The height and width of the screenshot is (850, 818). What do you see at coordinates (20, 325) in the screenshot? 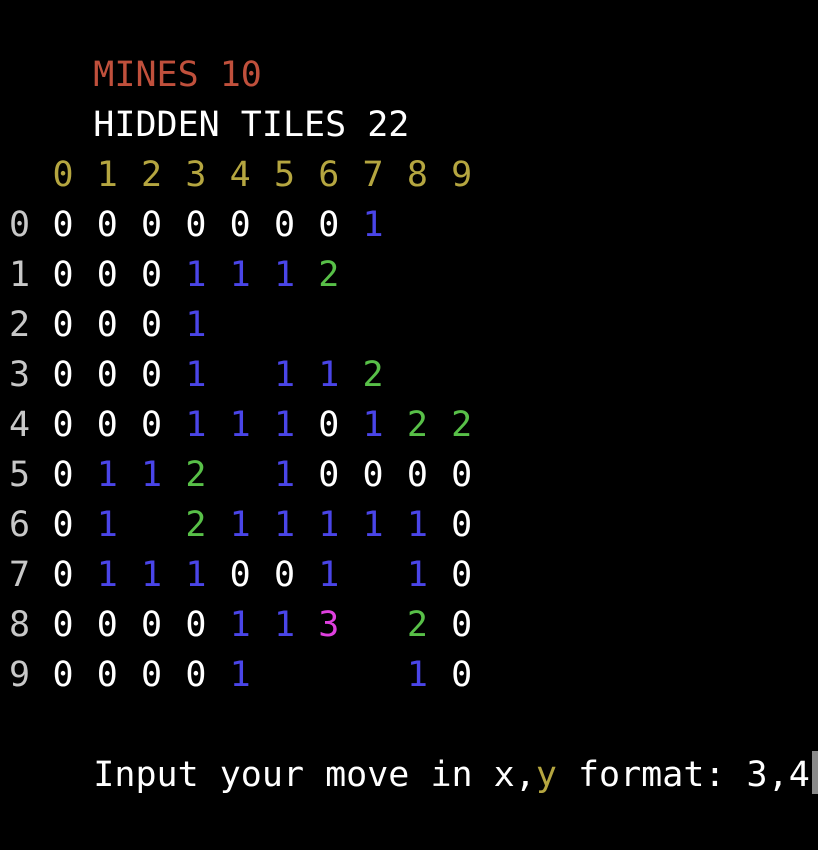
I see `row-label-2: 2` at bounding box center [20, 325].